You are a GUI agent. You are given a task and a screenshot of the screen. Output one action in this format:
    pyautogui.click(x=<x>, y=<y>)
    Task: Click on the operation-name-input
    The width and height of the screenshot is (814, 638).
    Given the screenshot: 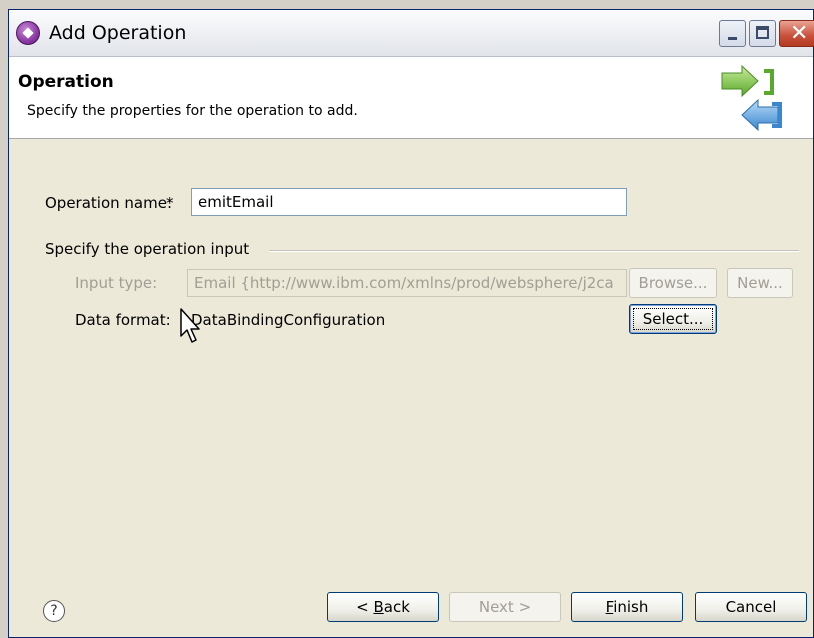 What is the action you would take?
    pyautogui.click(x=409, y=202)
    